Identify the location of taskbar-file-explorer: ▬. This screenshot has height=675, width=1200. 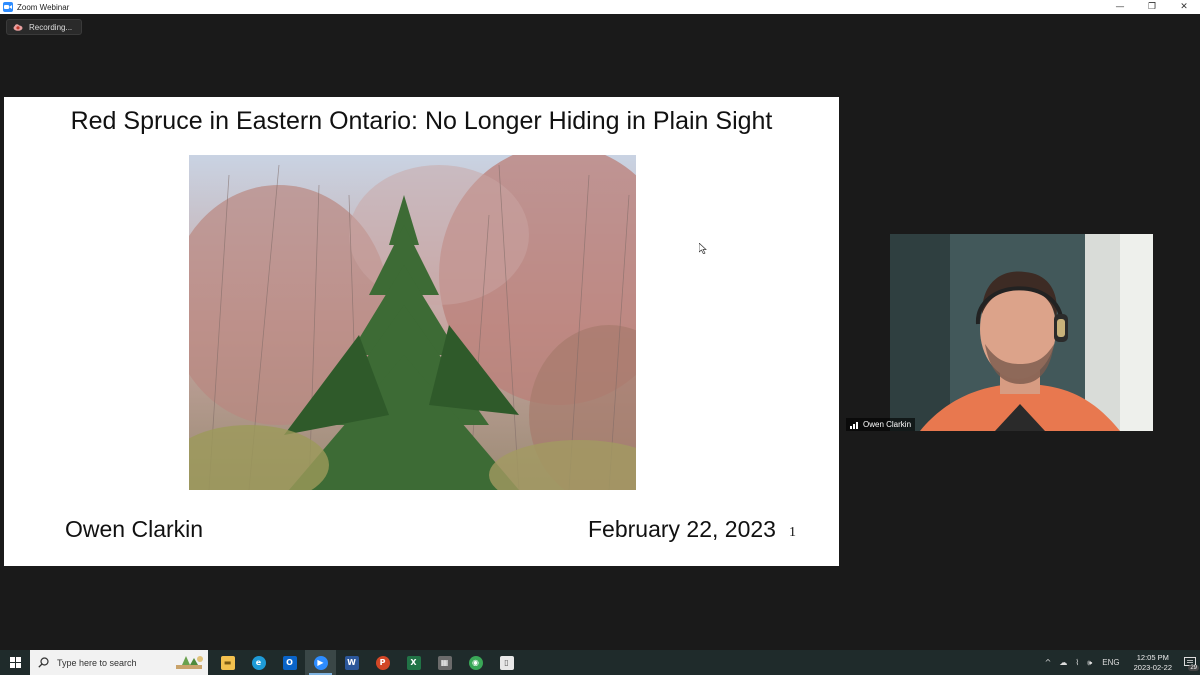
(227, 662).